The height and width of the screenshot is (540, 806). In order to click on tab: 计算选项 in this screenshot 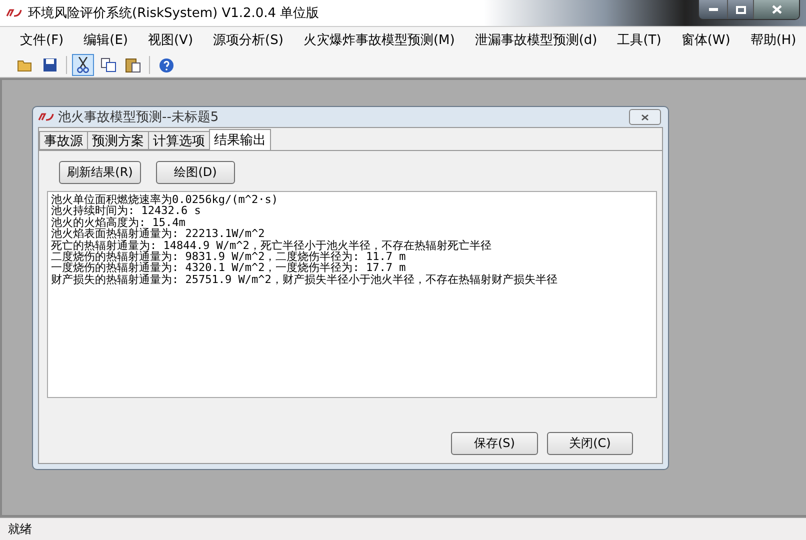, I will do `click(179, 140)`.